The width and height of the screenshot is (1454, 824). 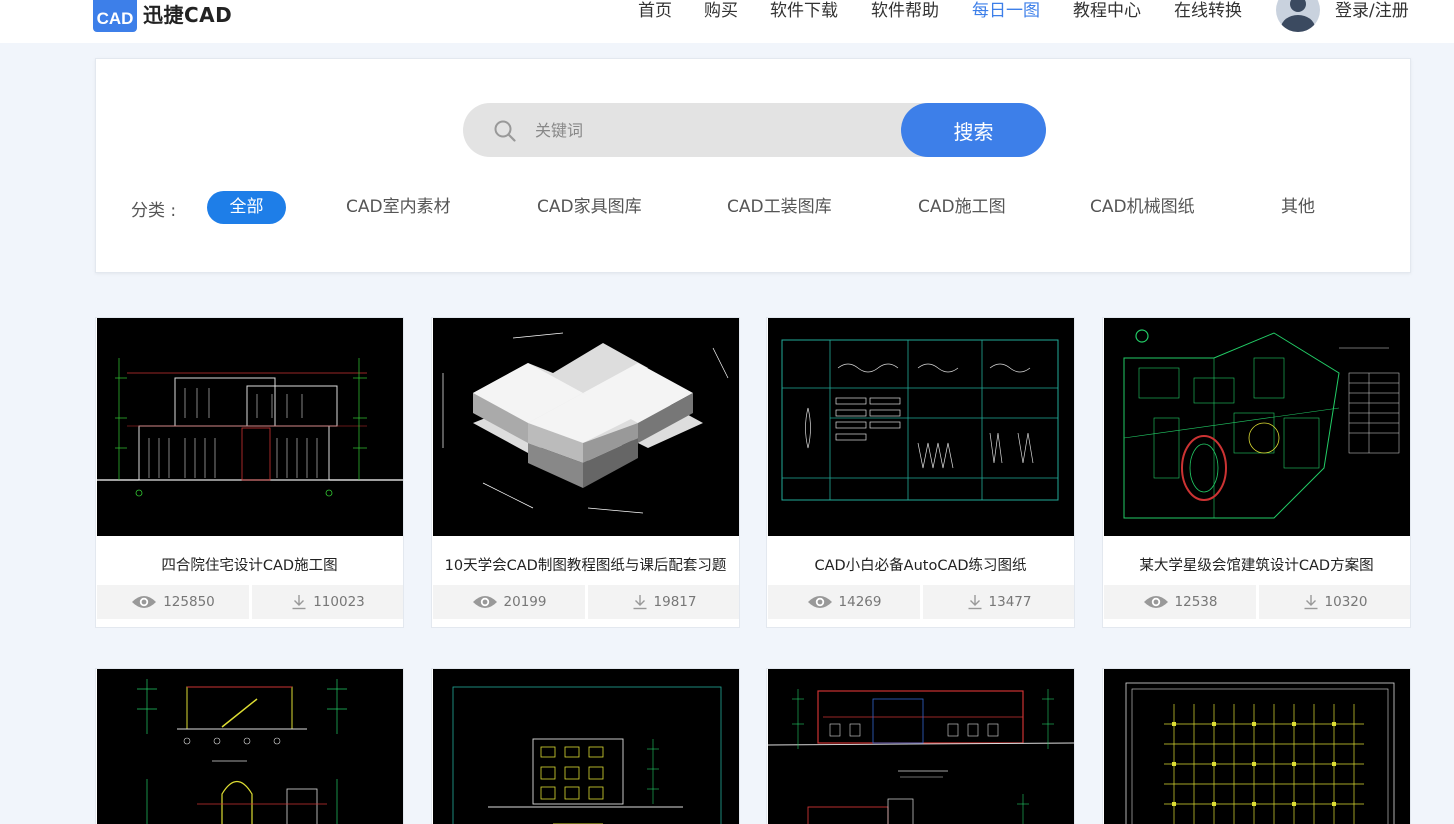 What do you see at coordinates (1298, 207) in the screenshot?
I see `category-other: 其他` at bounding box center [1298, 207].